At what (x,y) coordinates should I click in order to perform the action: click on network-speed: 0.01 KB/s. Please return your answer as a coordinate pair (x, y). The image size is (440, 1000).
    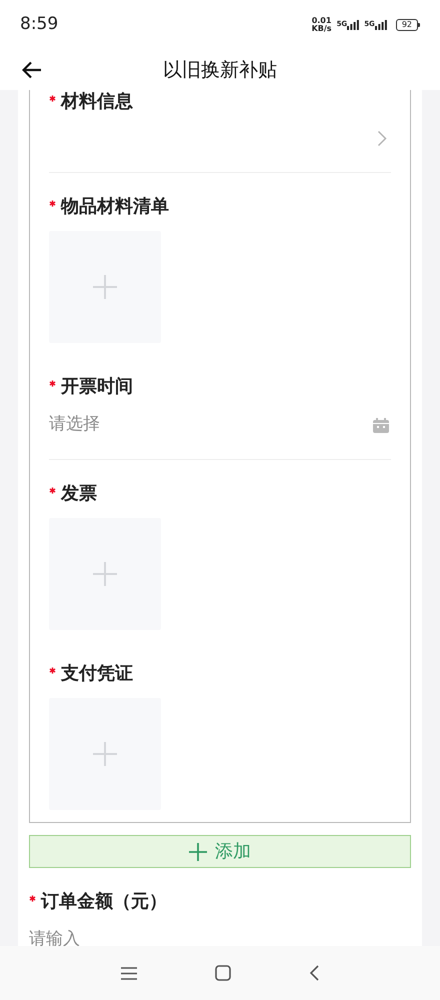
    Looking at the image, I should click on (322, 25).